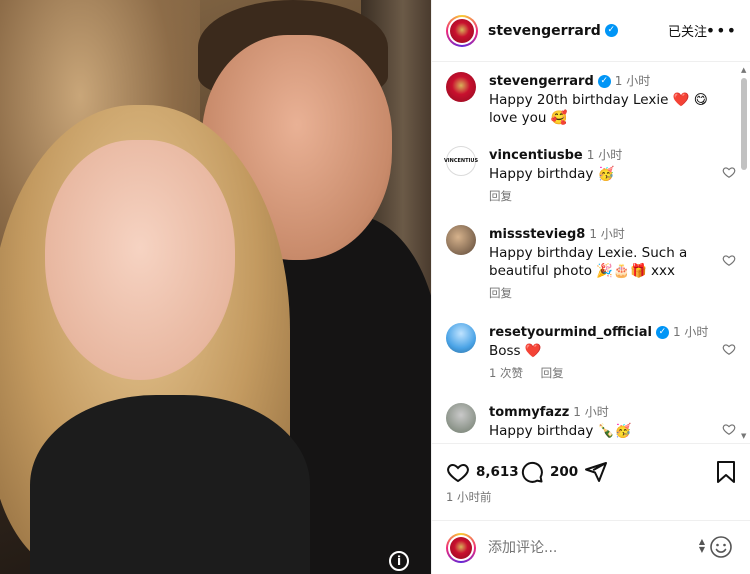 Image resolution: width=750 pixels, height=574 pixels. I want to click on send-icon, so click(596, 472).